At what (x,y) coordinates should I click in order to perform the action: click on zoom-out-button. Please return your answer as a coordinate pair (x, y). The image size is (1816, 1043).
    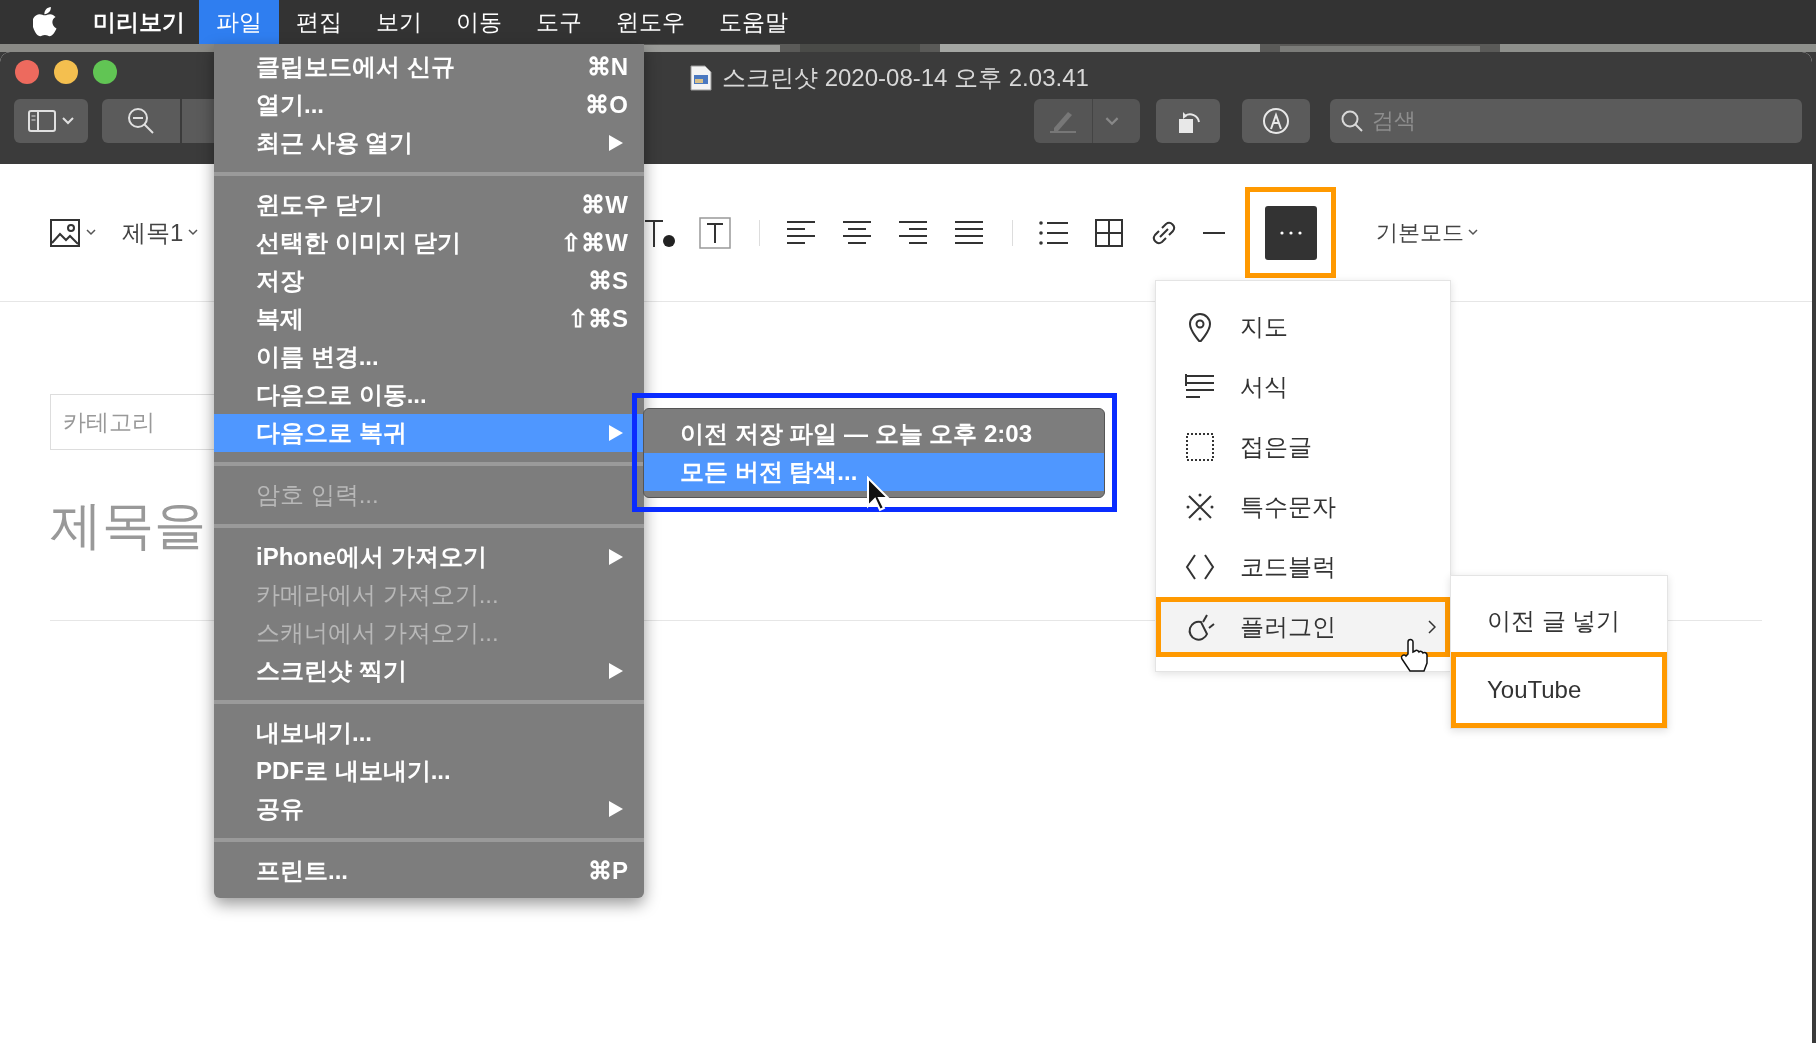
    Looking at the image, I should click on (141, 121).